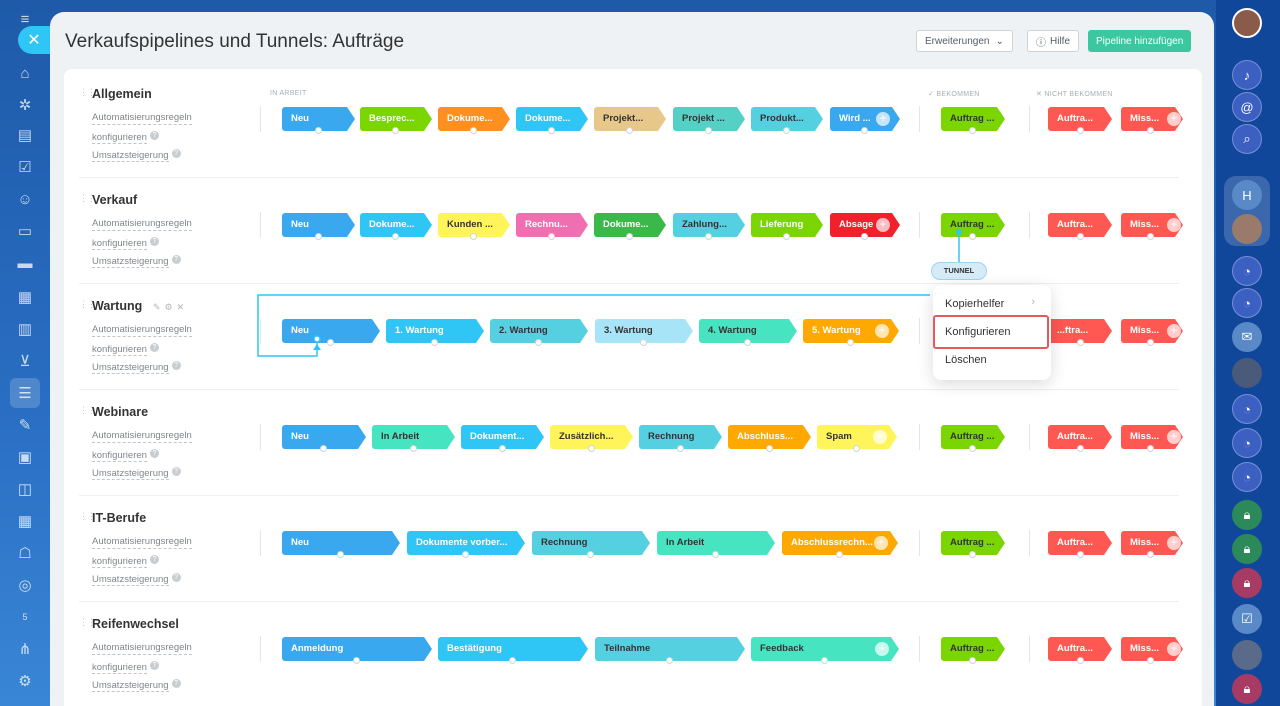 Image resolution: width=1280 pixels, height=706 pixels. What do you see at coordinates (25, 167) in the screenshot?
I see `tasks-icon: ☑` at bounding box center [25, 167].